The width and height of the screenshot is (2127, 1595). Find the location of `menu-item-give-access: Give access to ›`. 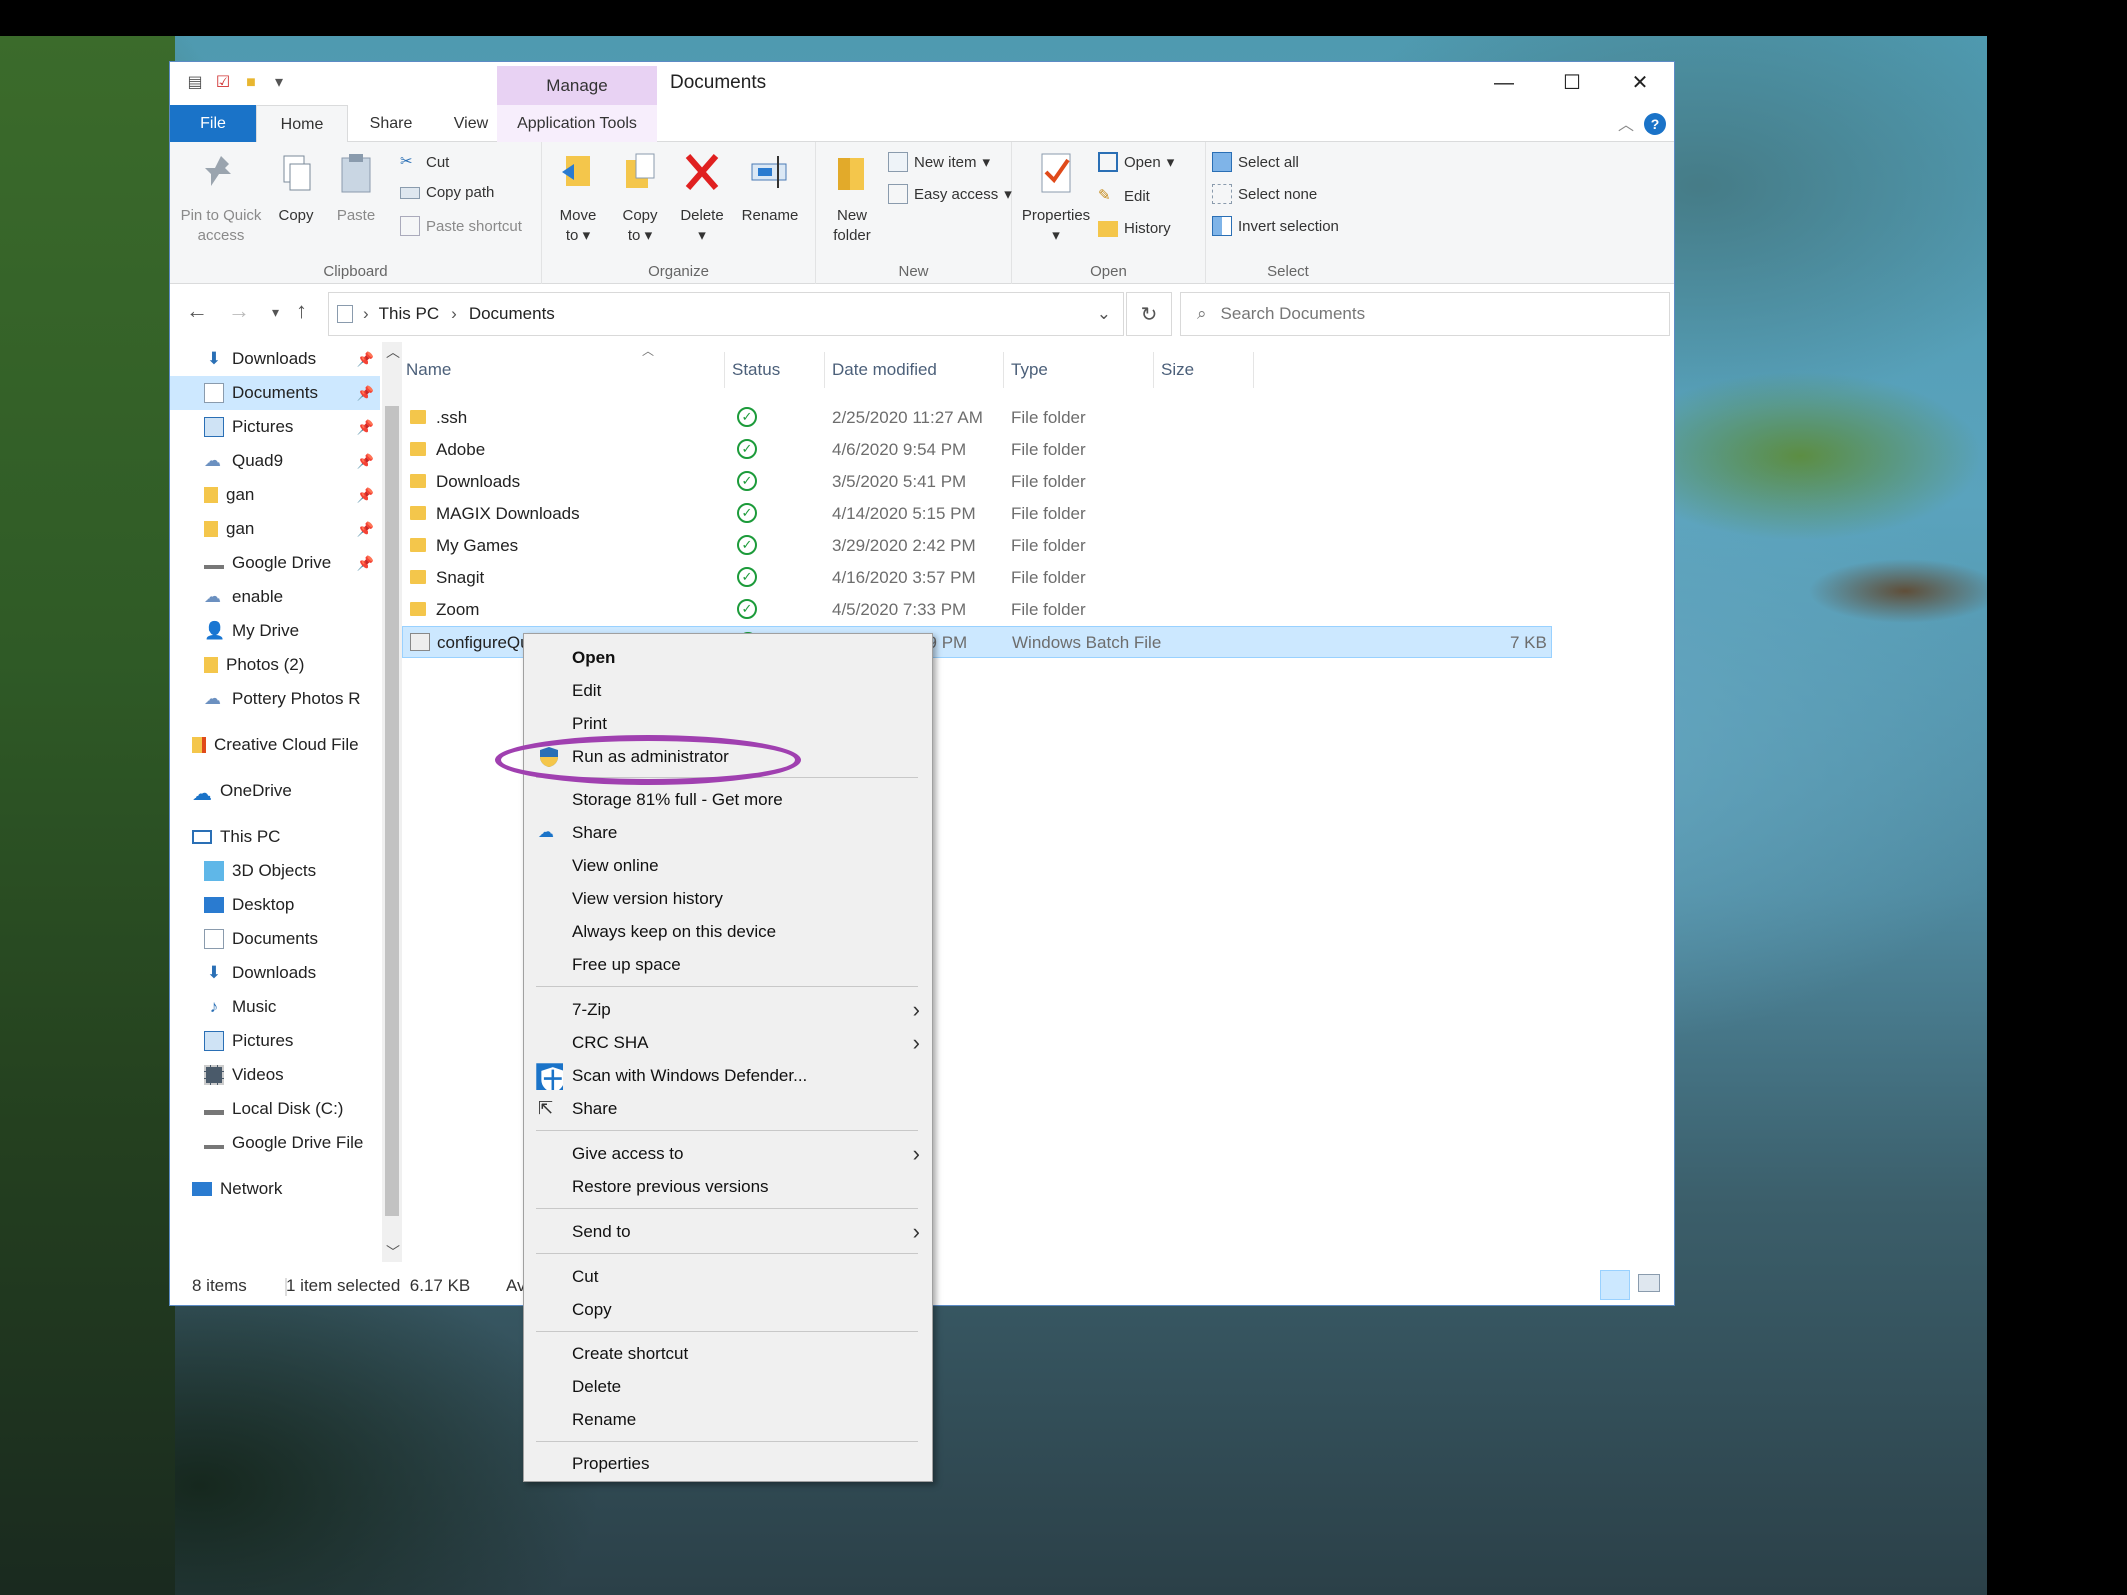

menu-item-give-access: Give access to › is located at coordinates (728, 1154).